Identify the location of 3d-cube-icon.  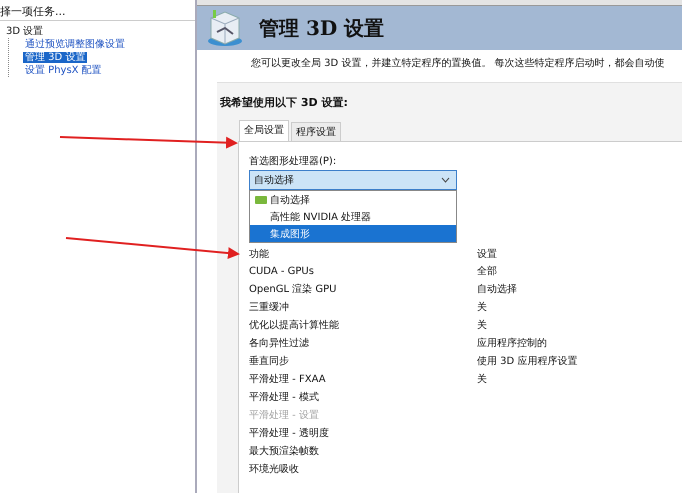
(225, 28).